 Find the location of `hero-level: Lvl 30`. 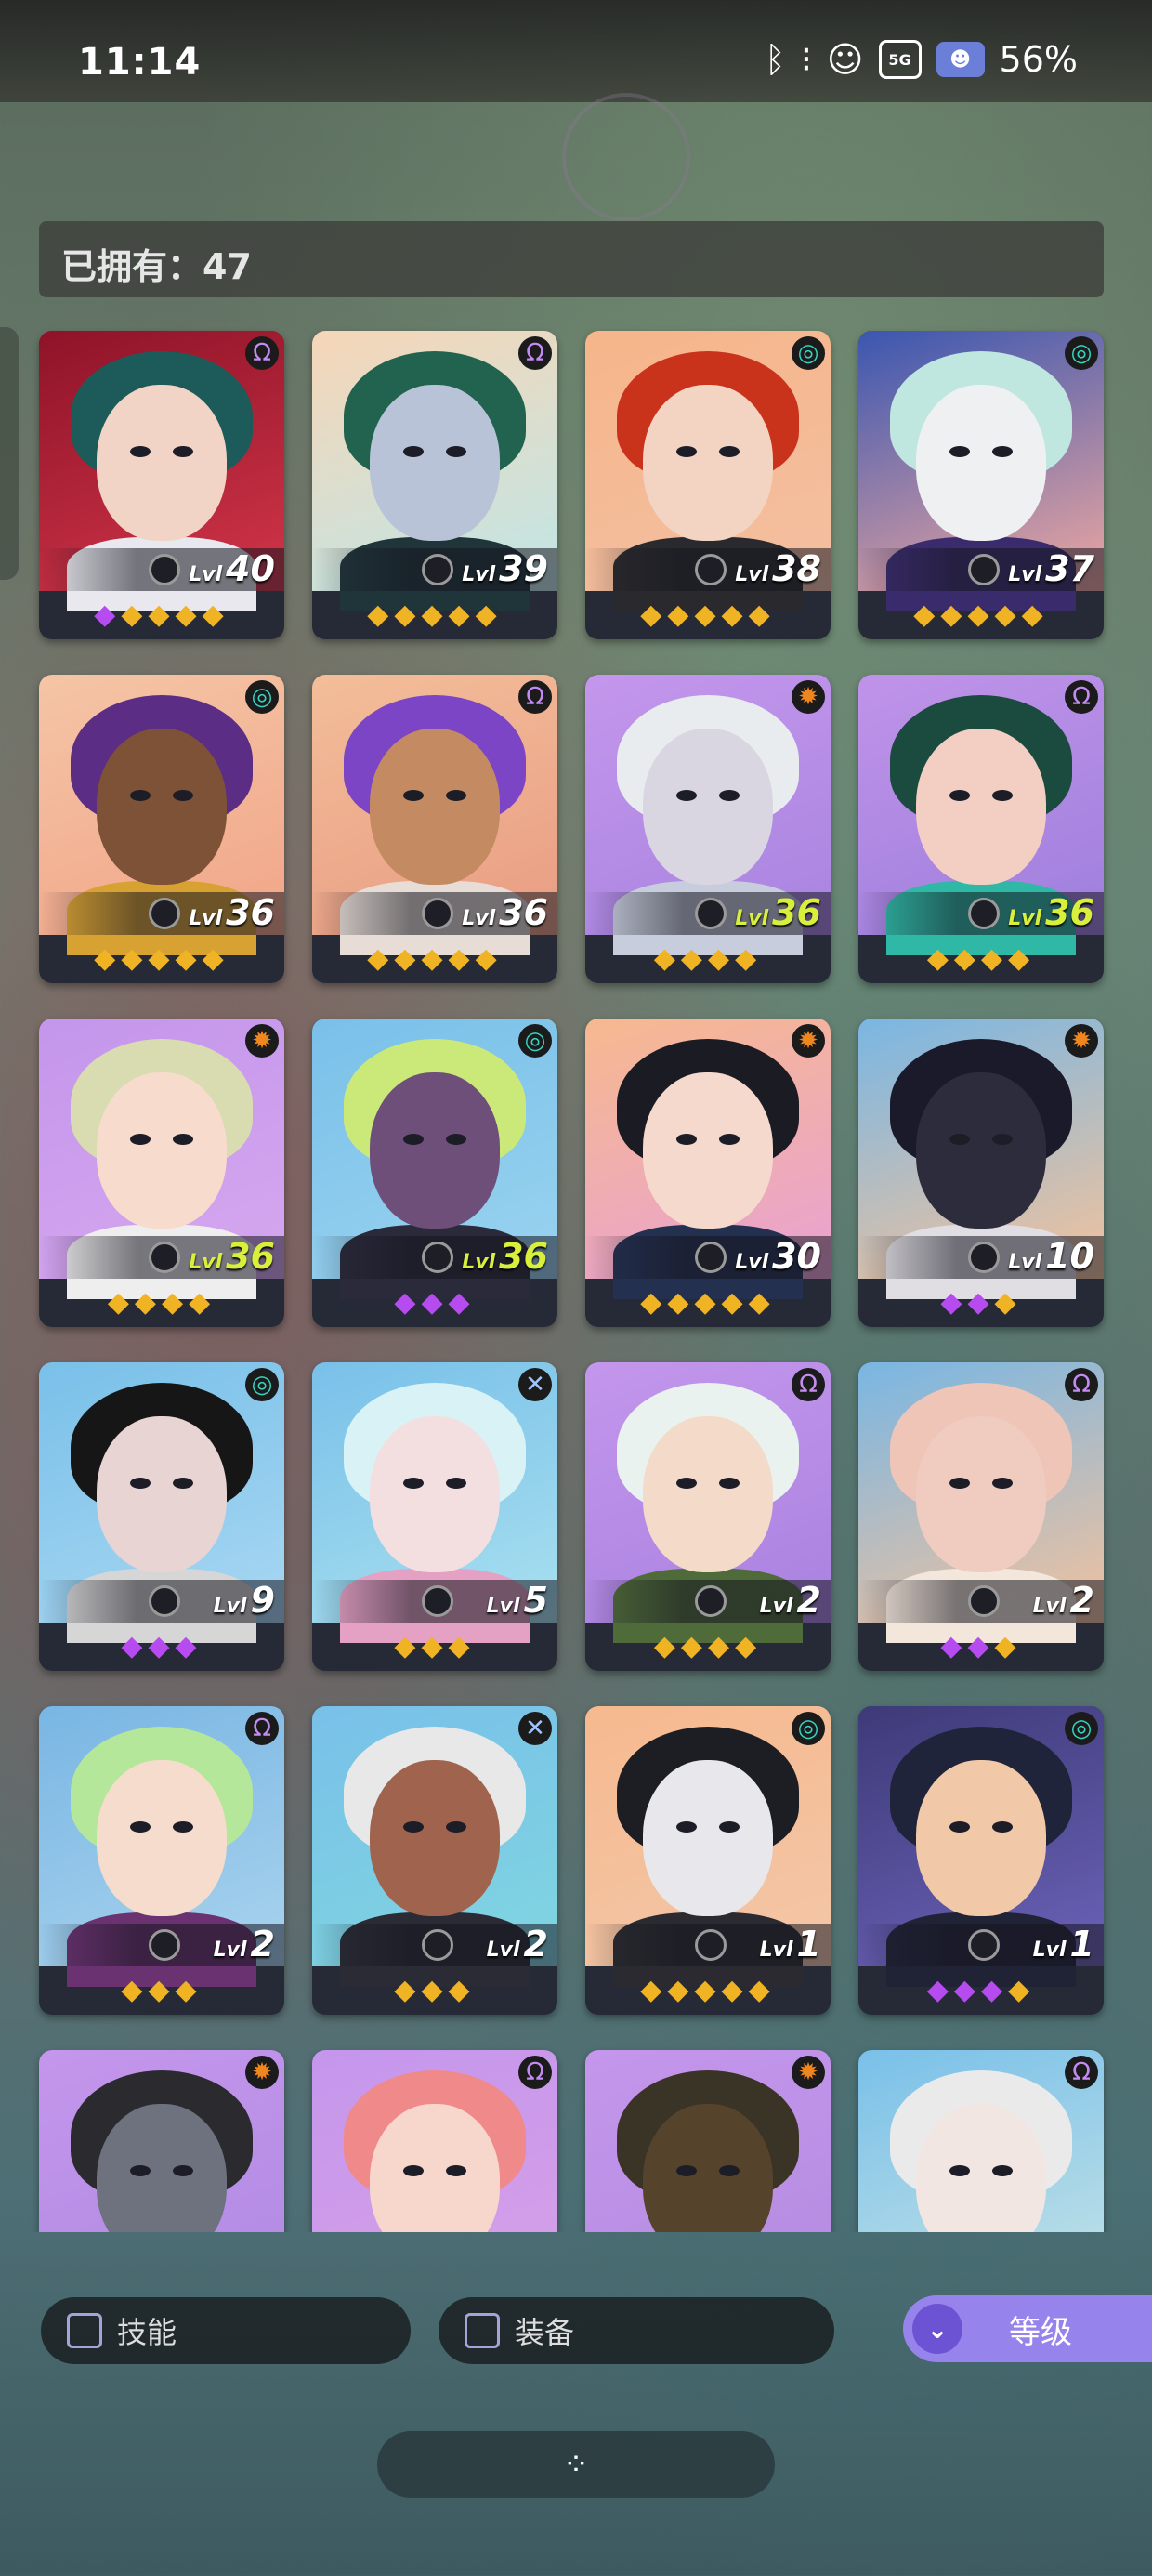

hero-level: Lvl 30 is located at coordinates (778, 1259).